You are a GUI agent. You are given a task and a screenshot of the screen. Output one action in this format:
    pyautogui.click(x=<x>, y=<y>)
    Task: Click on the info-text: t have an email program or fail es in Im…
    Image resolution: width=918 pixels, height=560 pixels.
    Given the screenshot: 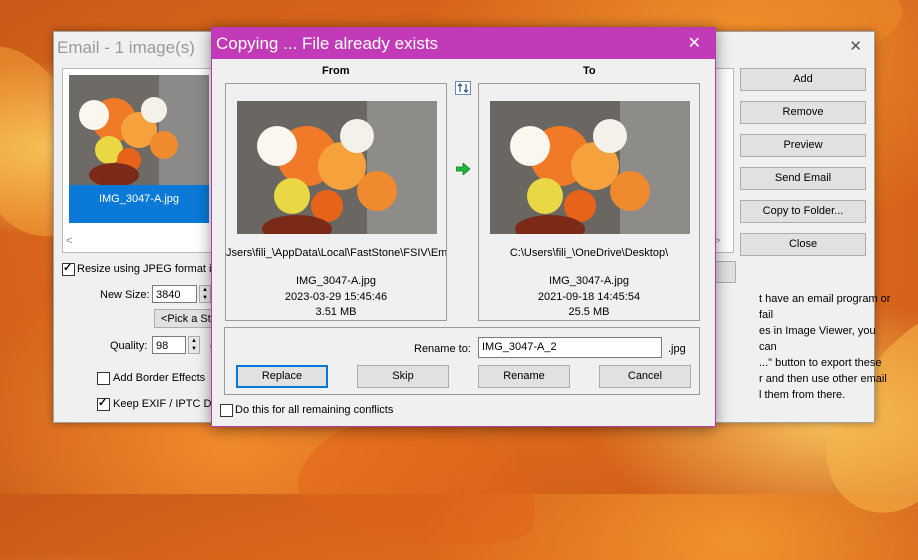 What is the action you would take?
    pyautogui.click(x=826, y=347)
    